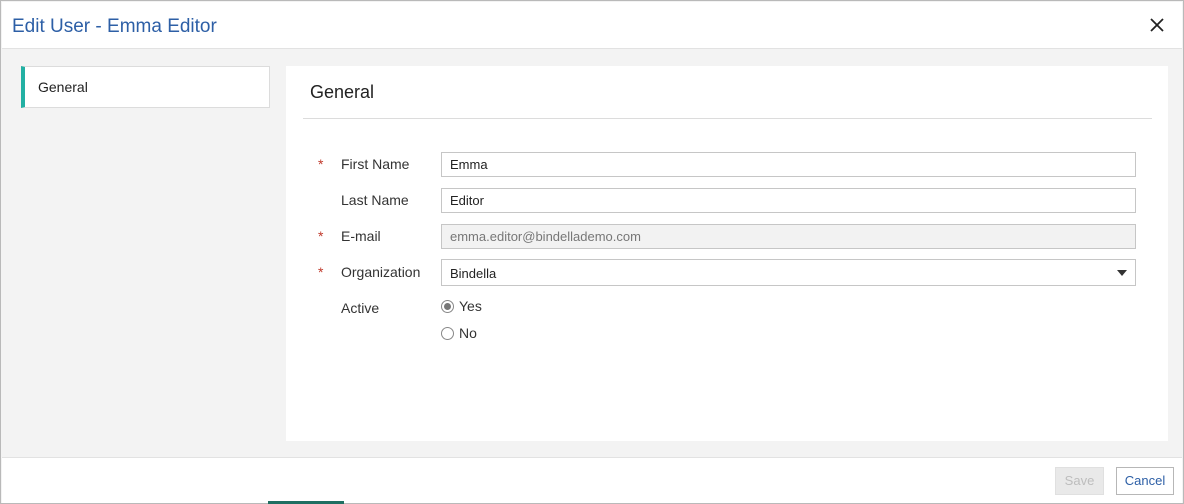  What do you see at coordinates (375, 164) in the screenshot?
I see `first-name-label: First Name` at bounding box center [375, 164].